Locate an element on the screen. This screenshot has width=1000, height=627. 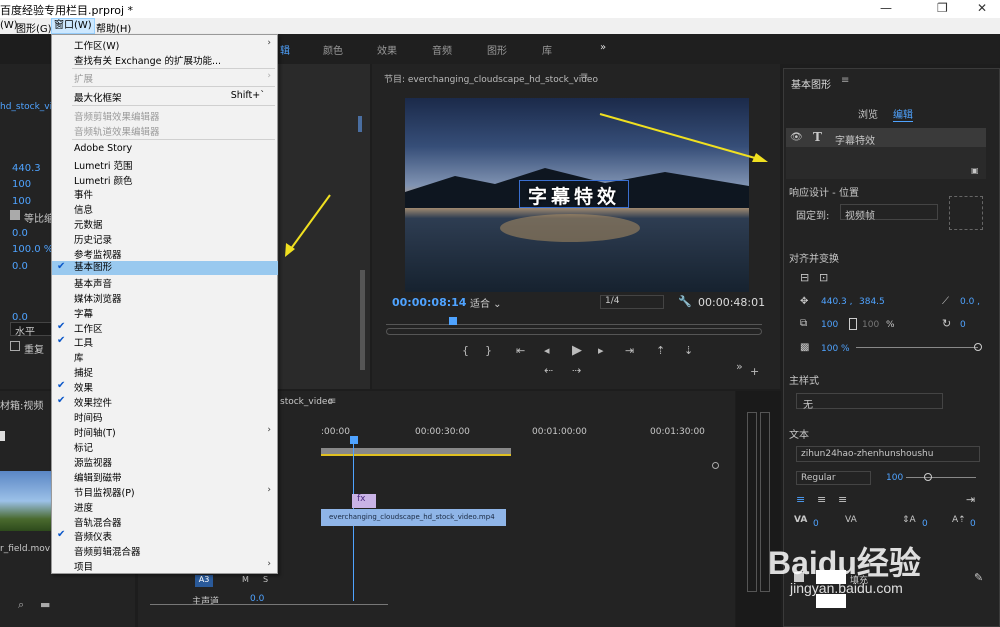
menu-item-edit-to-tape: 编辑到磁带 is located at coordinates (98, 477).